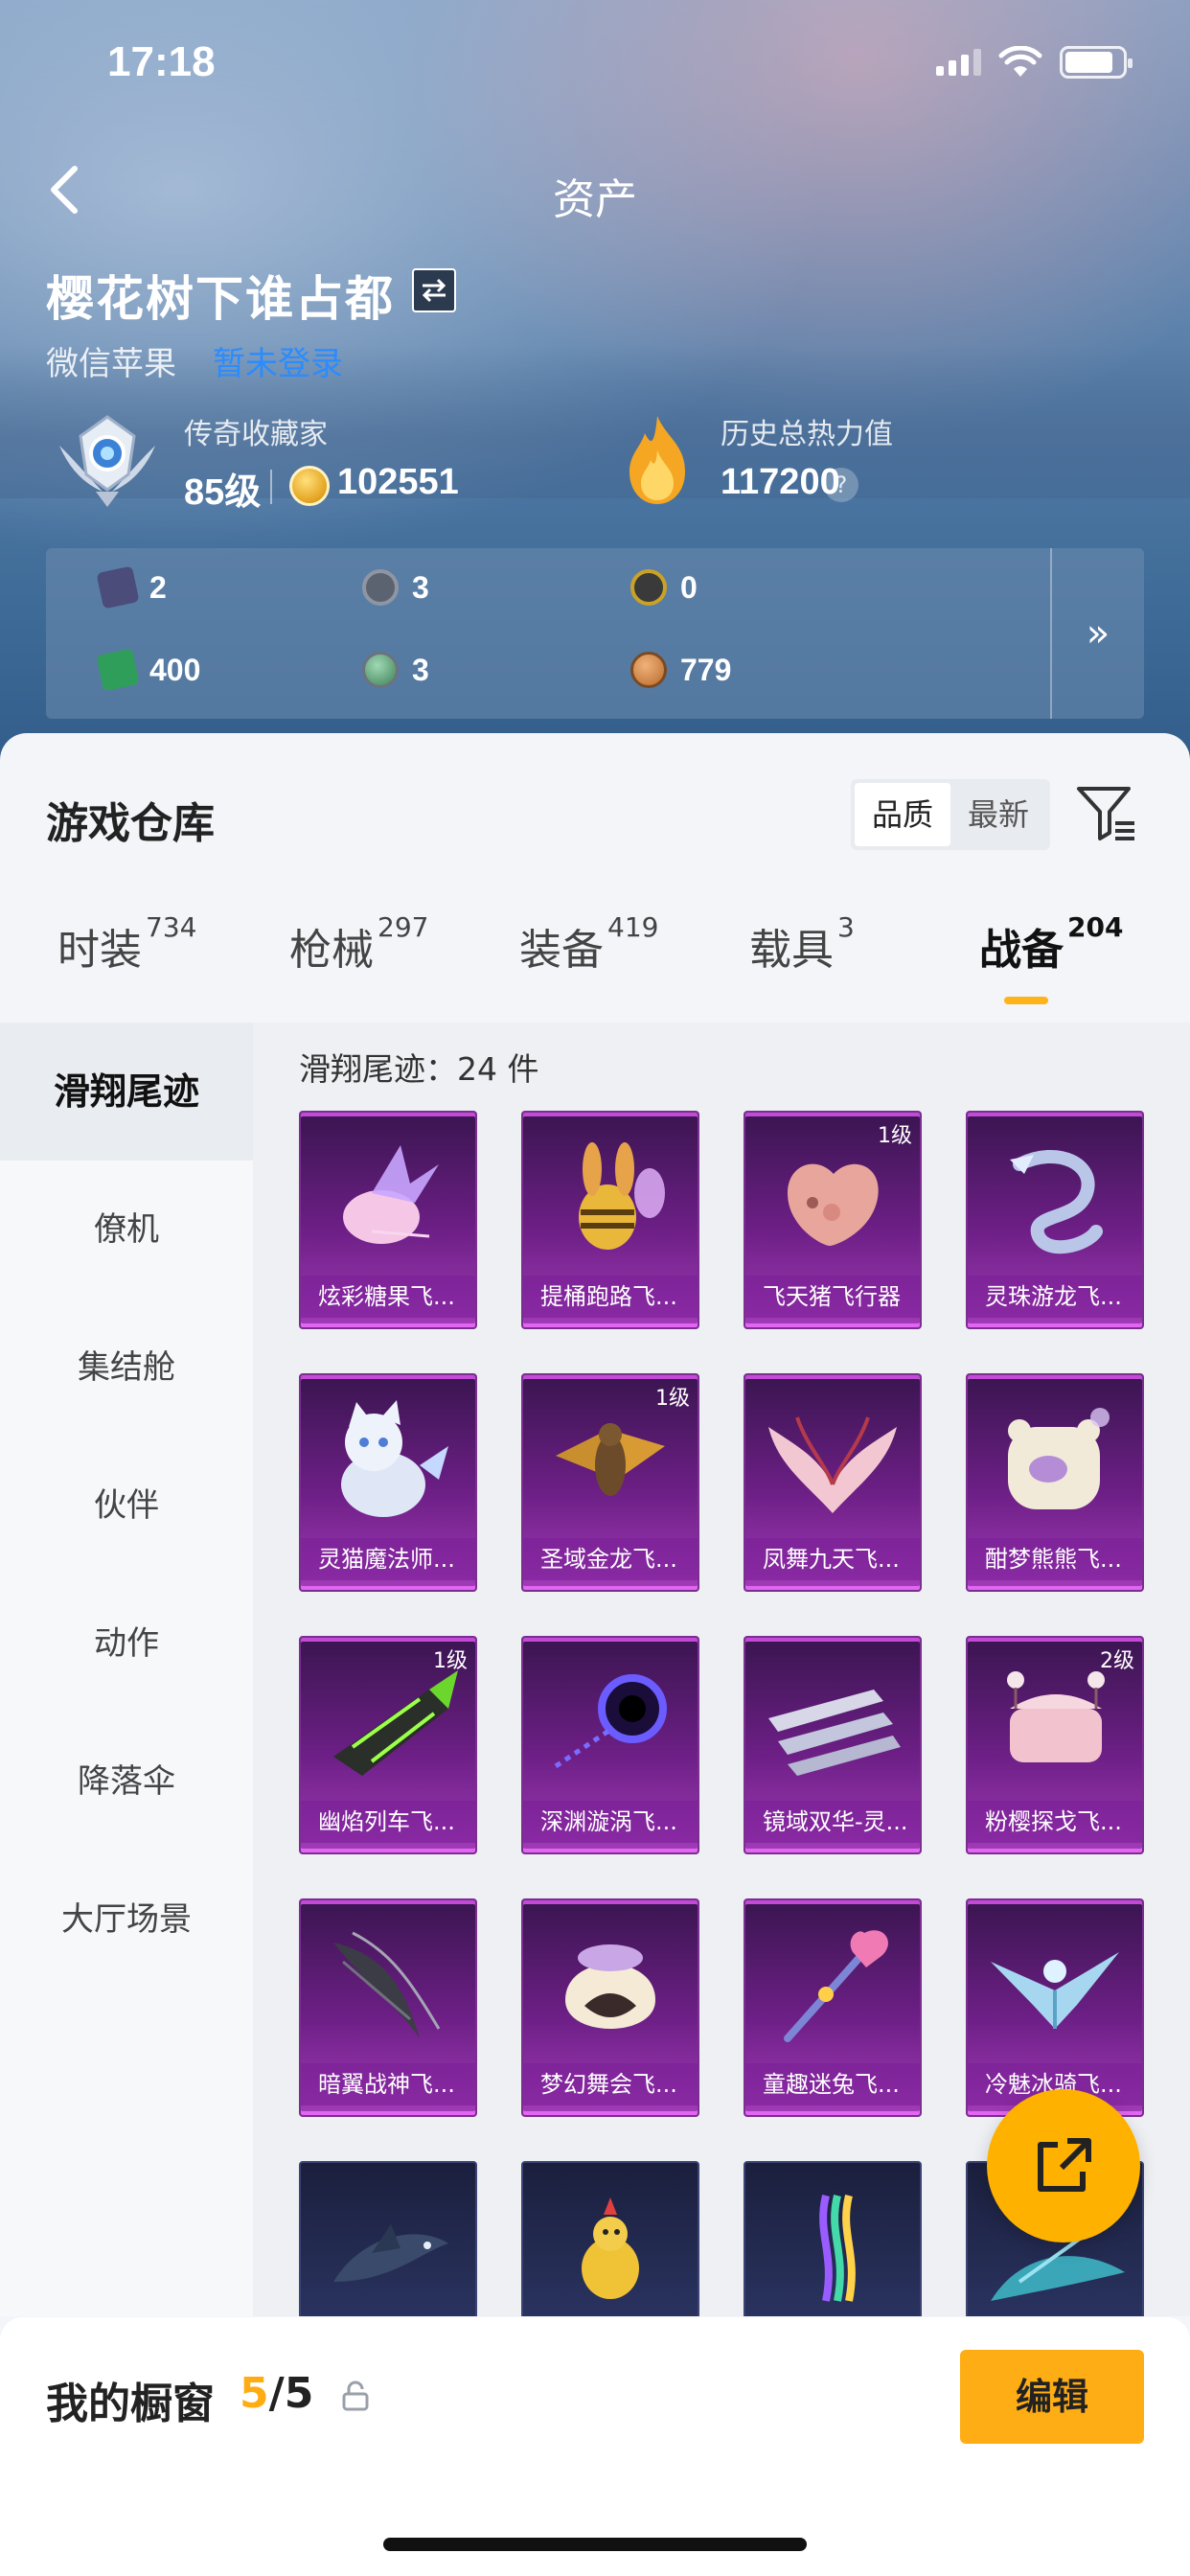 The image size is (1190, 2576). I want to click on resource-value: 2, so click(158, 587).